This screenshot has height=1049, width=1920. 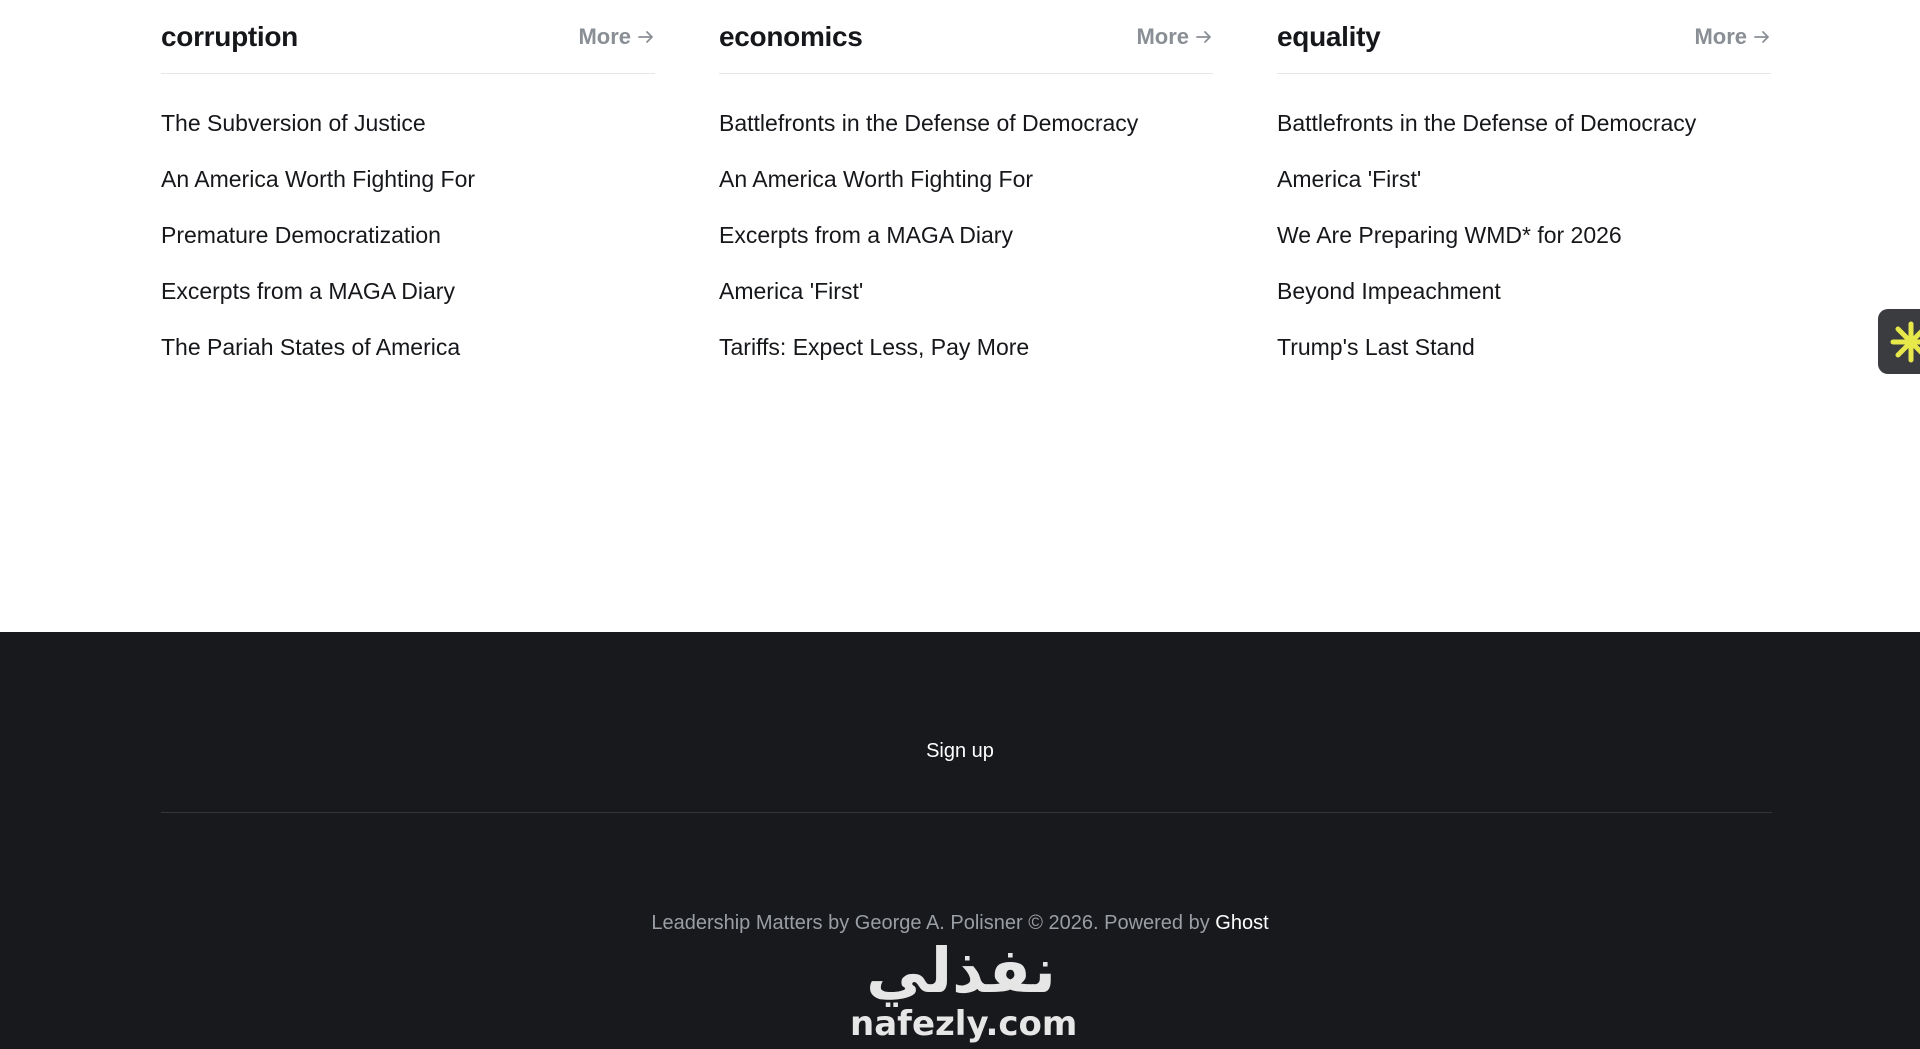 I want to click on signup-link: Sign up, so click(x=960, y=751).